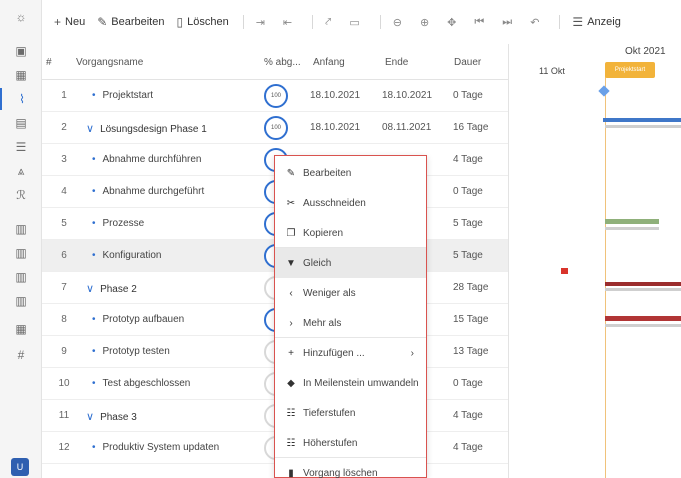  Describe the element at coordinates (329, 62) in the screenshot. I see `col-start: Anfang` at that location.